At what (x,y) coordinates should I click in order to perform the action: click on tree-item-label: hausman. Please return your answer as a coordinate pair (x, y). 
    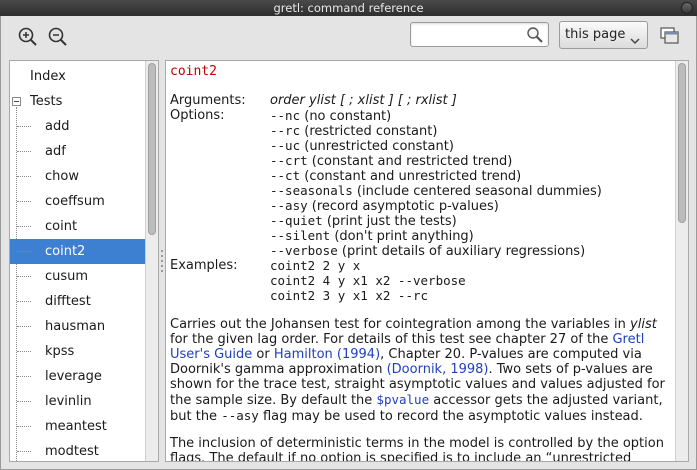
    Looking at the image, I should click on (75, 326).